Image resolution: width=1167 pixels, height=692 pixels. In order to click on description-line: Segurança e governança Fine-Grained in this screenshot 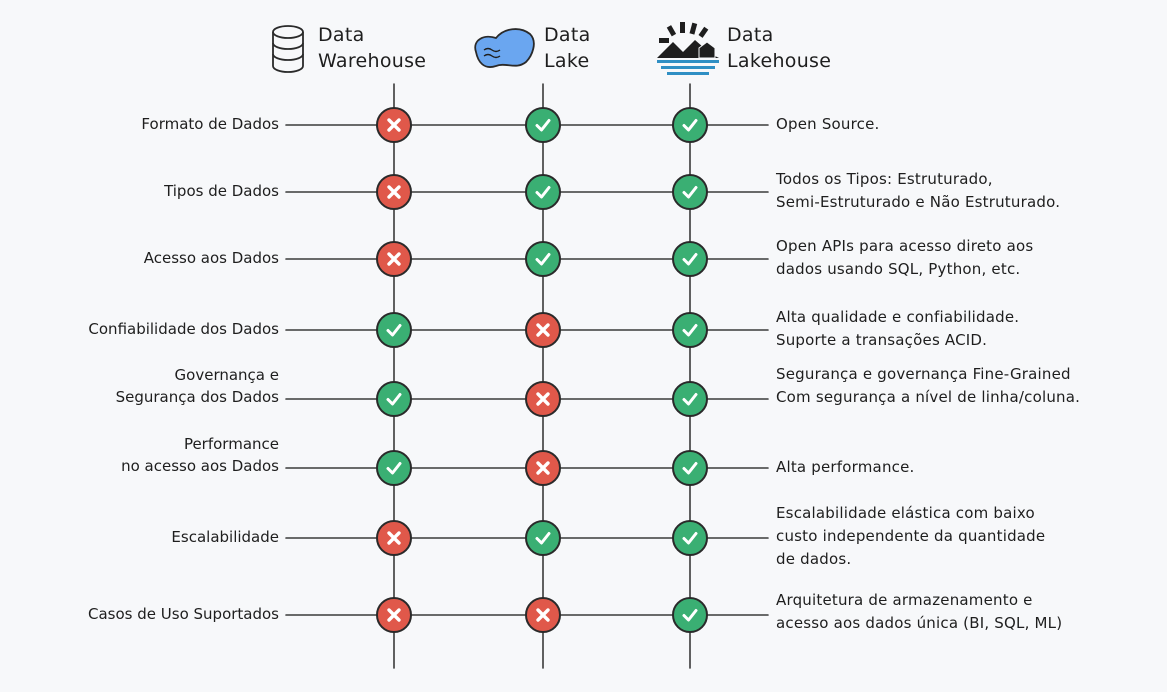, I will do `click(923, 374)`.